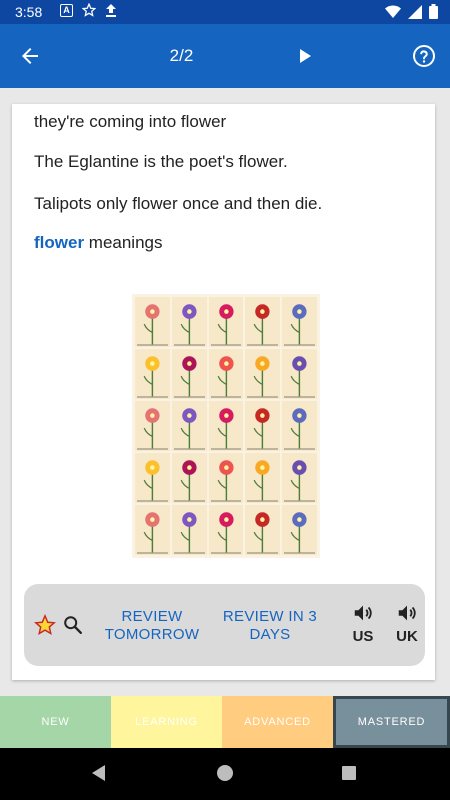 Image resolution: width=450 pixels, height=800 pixels. What do you see at coordinates (130, 121) in the screenshot?
I see `example-sentence: they're coming into flower` at bounding box center [130, 121].